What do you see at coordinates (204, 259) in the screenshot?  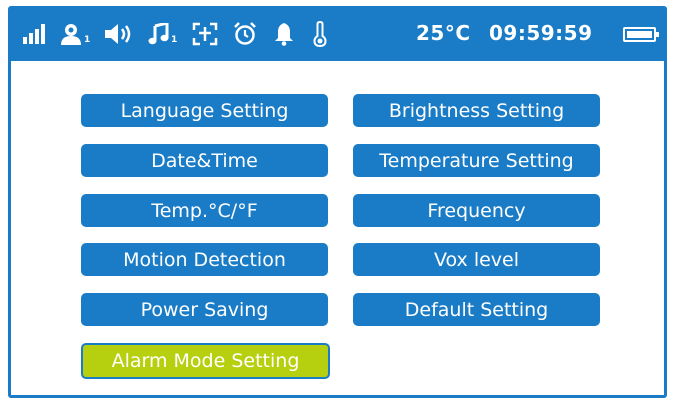 I see `motion-detection-button: Motion Detection` at bounding box center [204, 259].